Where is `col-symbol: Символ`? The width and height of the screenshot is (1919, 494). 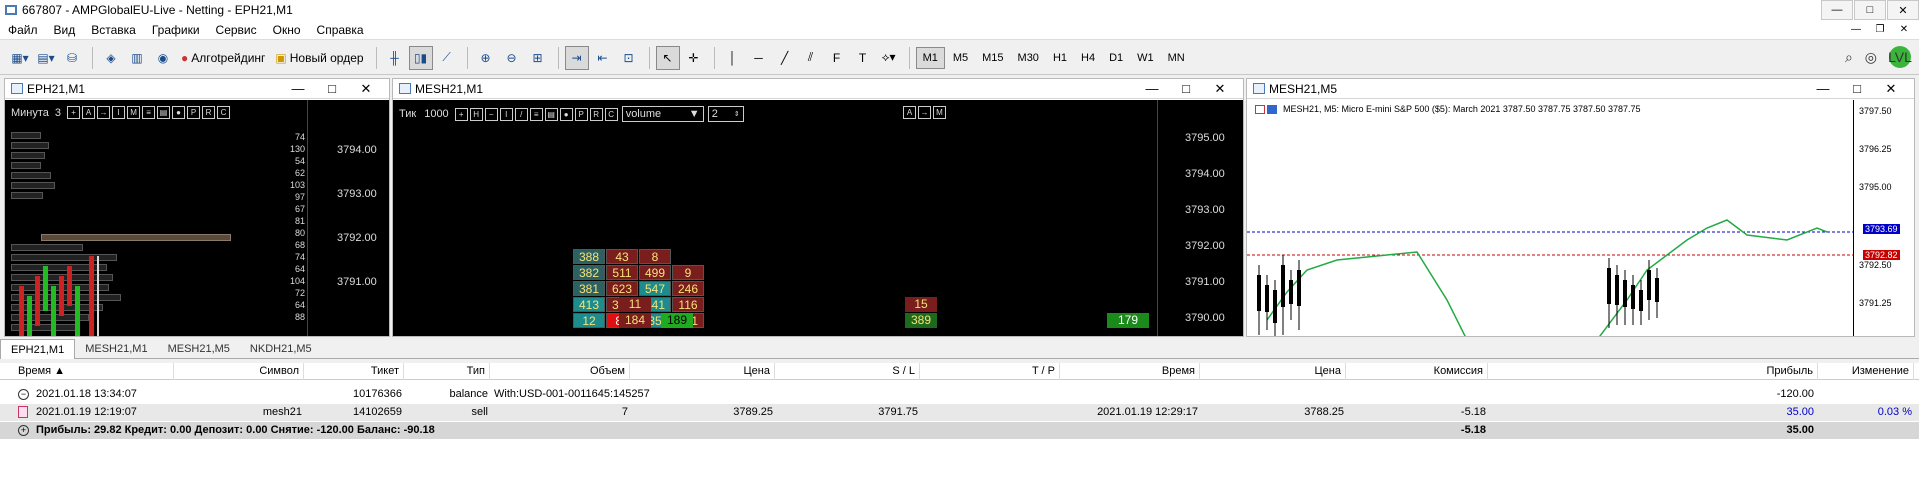
col-symbol: Символ is located at coordinates (239, 371).